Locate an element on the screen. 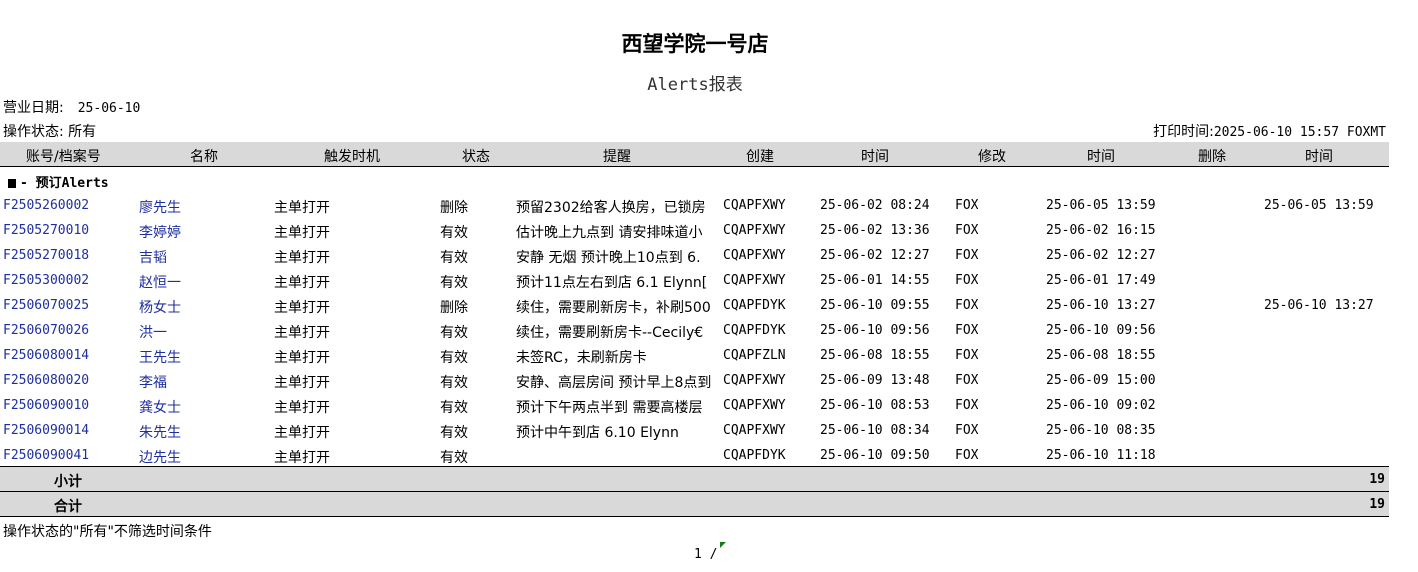 The height and width of the screenshot is (572, 1418). subtotal-row: 小计 19 is located at coordinates (694, 478).